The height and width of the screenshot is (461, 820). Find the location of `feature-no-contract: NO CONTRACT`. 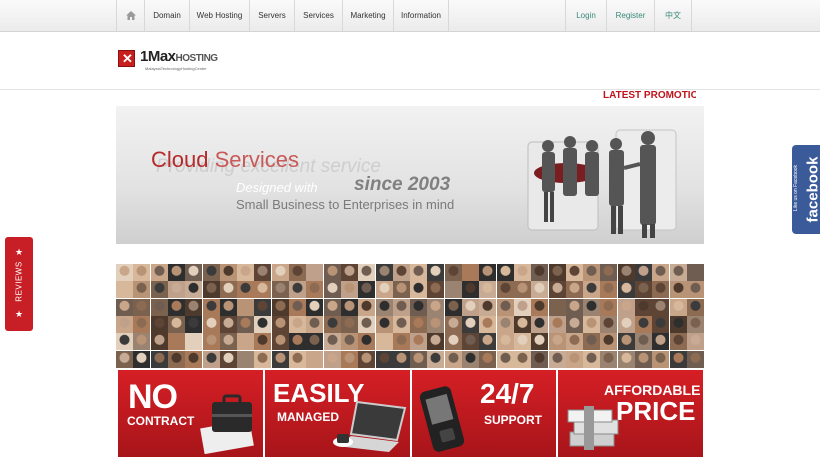

feature-no-contract: NO CONTRACT is located at coordinates (190, 413).